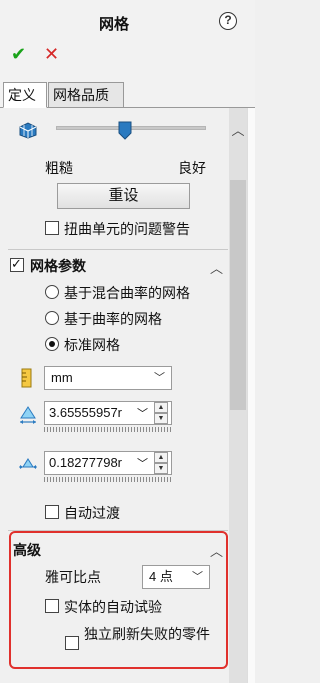 The image size is (320, 683). What do you see at coordinates (52, 344) in the screenshot?
I see `radio-standard` at bounding box center [52, 344].